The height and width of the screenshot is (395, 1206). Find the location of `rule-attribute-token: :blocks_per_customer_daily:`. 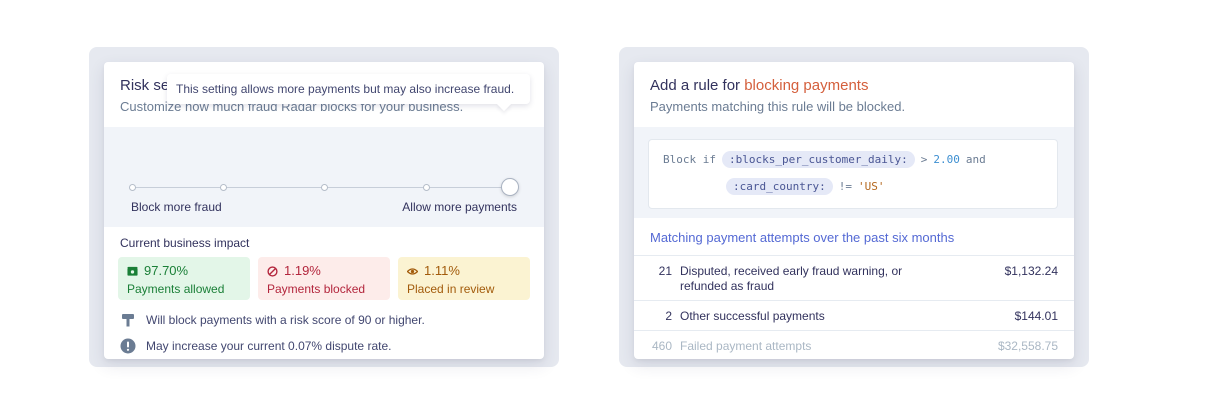

rule-attribute-token: :blocks_per_customer_daily: is located at coordinates (818, 159).